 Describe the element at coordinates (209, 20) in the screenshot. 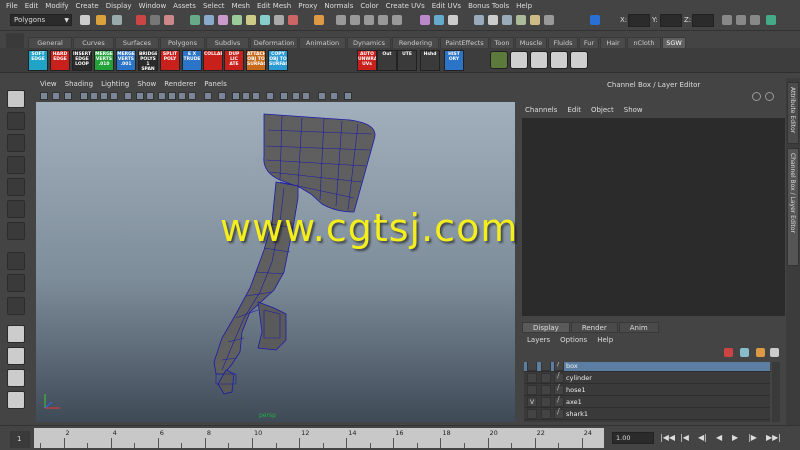

I see `mask-joints-icon` at that location.